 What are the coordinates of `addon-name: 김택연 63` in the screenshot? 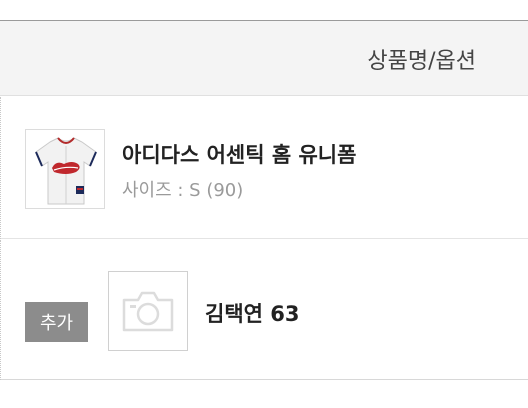 It's located at (252, 314).